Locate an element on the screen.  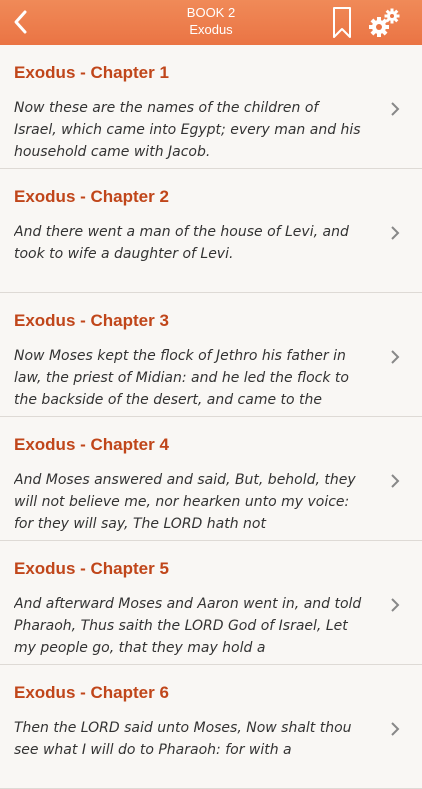
gear-icon is located at coordinates (385, 23).